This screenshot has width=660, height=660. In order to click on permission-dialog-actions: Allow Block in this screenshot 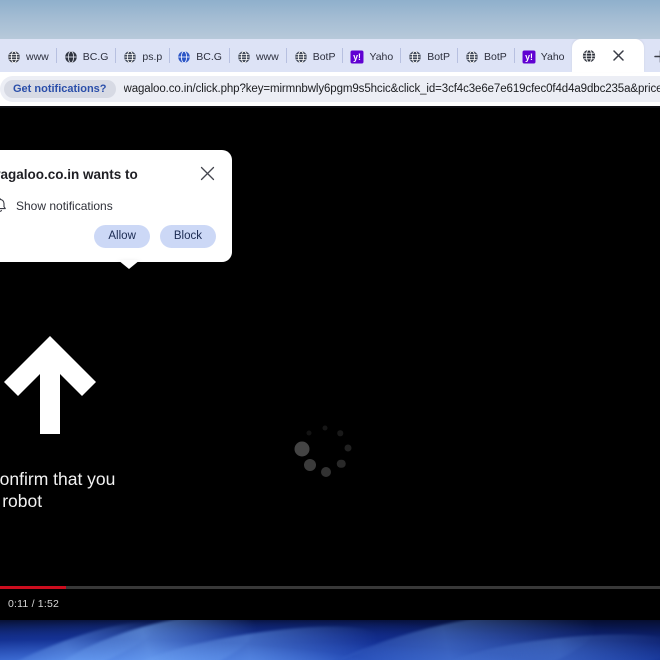, I will do `click(155, 236)`.